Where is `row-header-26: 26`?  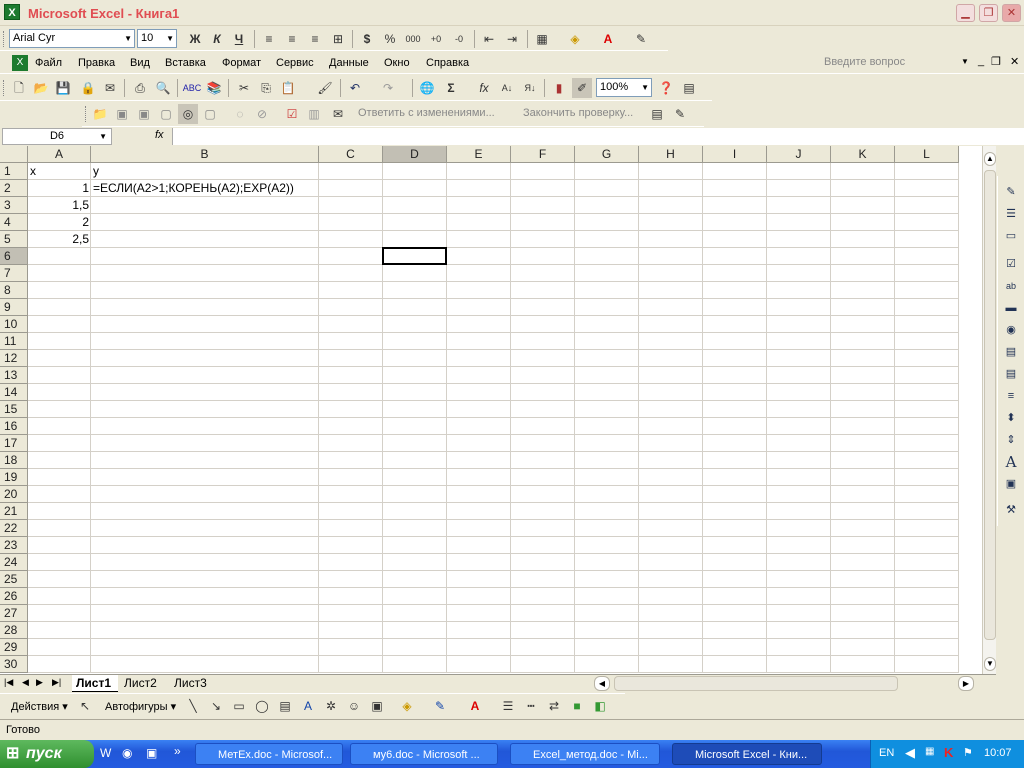 row-header-26: 26 is located at coordinates (14, 596).